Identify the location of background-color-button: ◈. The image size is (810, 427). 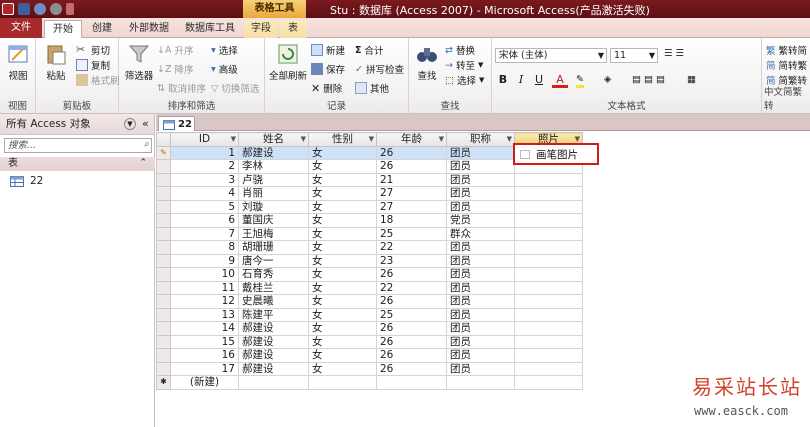
(607, 79).